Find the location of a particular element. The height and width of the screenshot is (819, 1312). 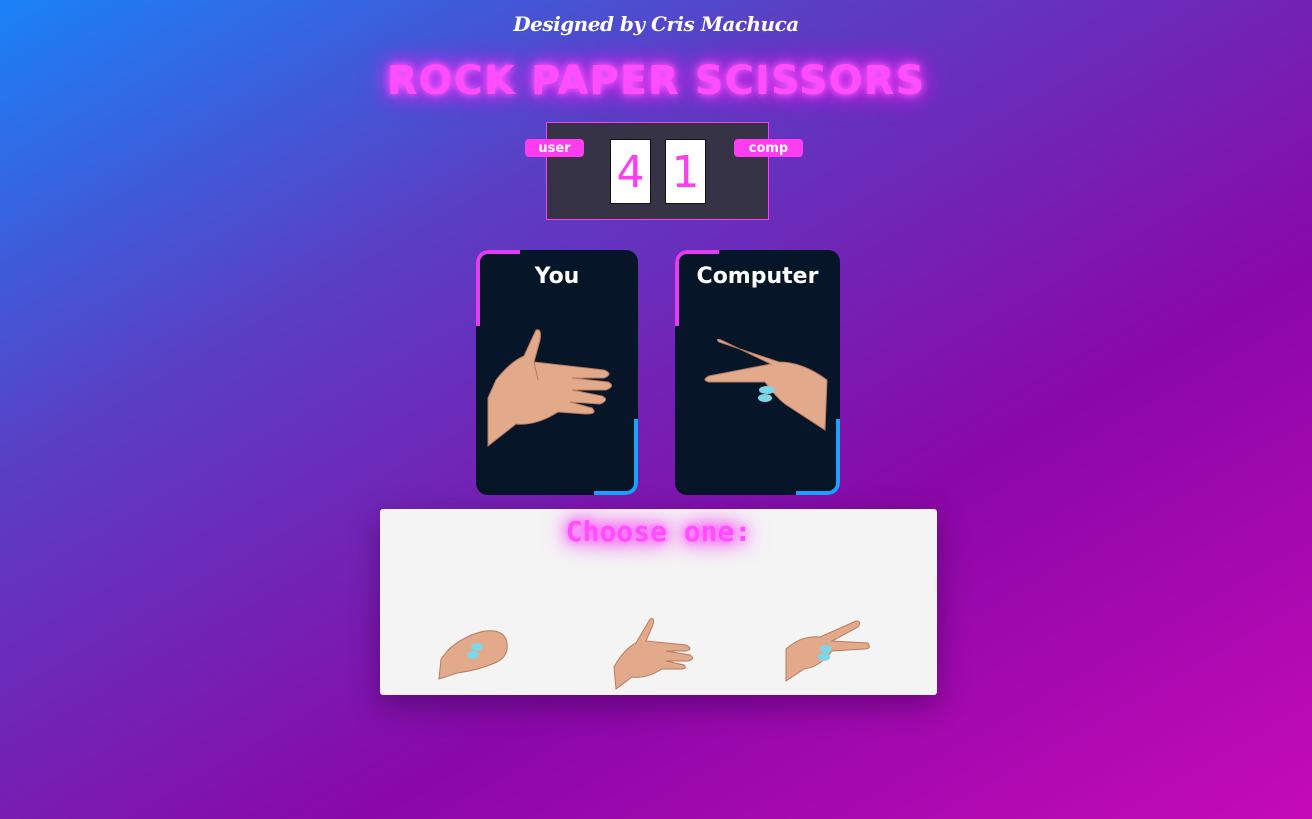

scissors-choice-button is located at coordinates (827, 650).